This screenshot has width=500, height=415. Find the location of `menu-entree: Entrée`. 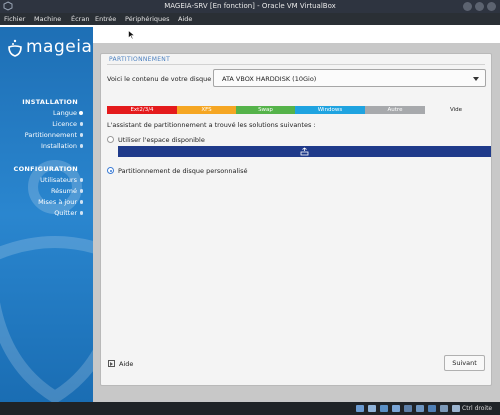

menu-entree: Entrée is located at coordinates (105, 19).